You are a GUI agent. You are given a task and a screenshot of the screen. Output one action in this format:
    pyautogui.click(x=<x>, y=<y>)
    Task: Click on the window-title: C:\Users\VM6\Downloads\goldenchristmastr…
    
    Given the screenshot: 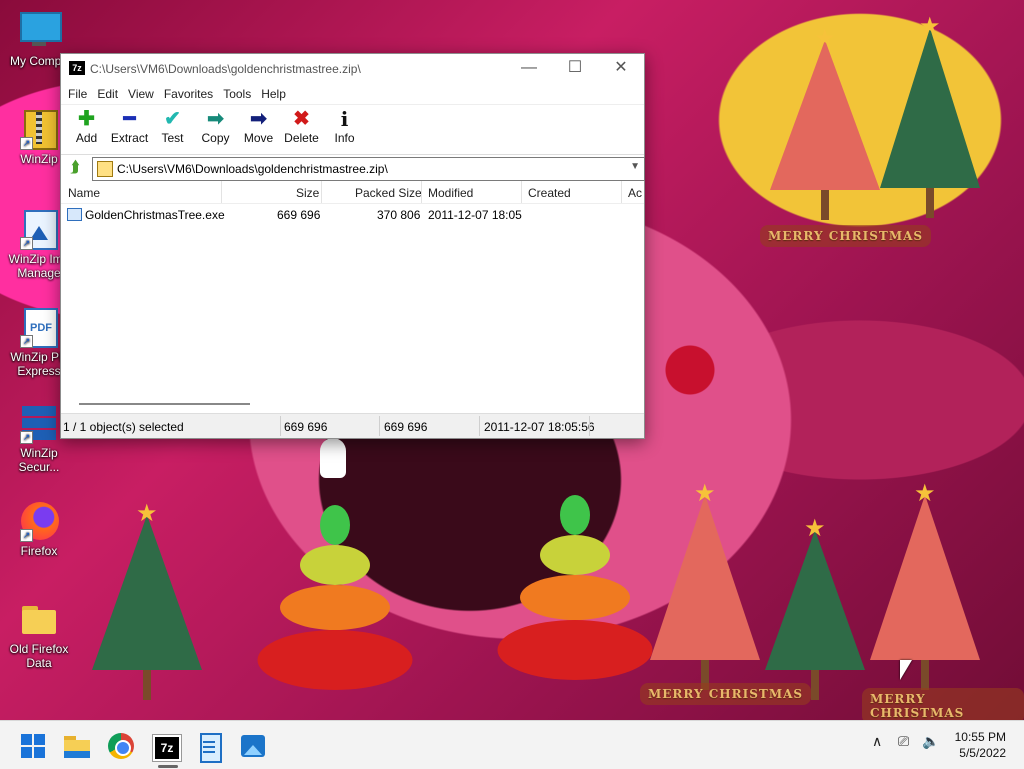 What is the action you would take?
    pyautogui.click(x=225, y=69)
    